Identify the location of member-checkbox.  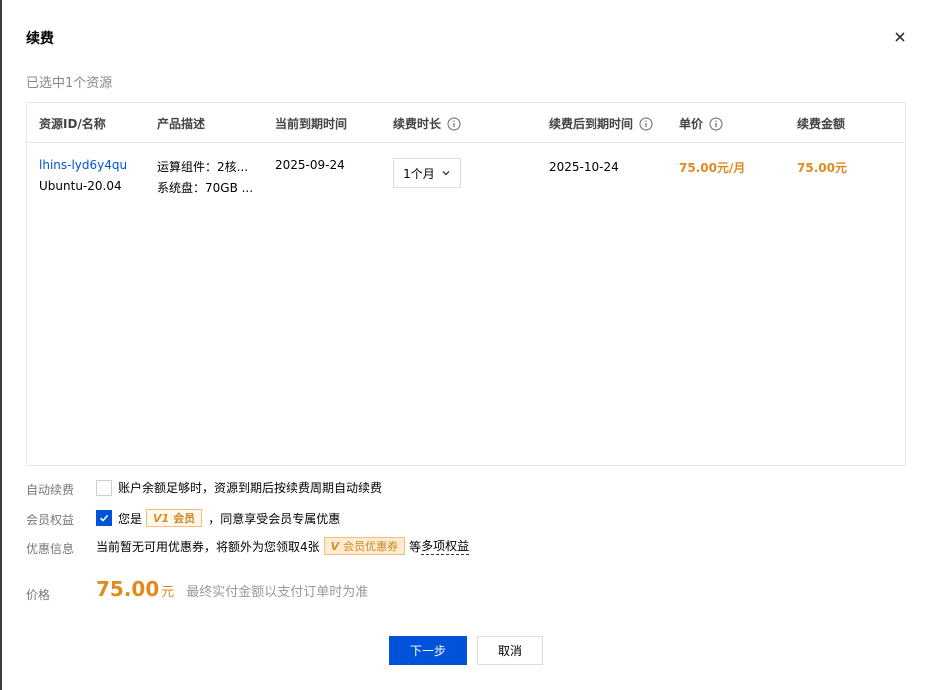
(104, 518).